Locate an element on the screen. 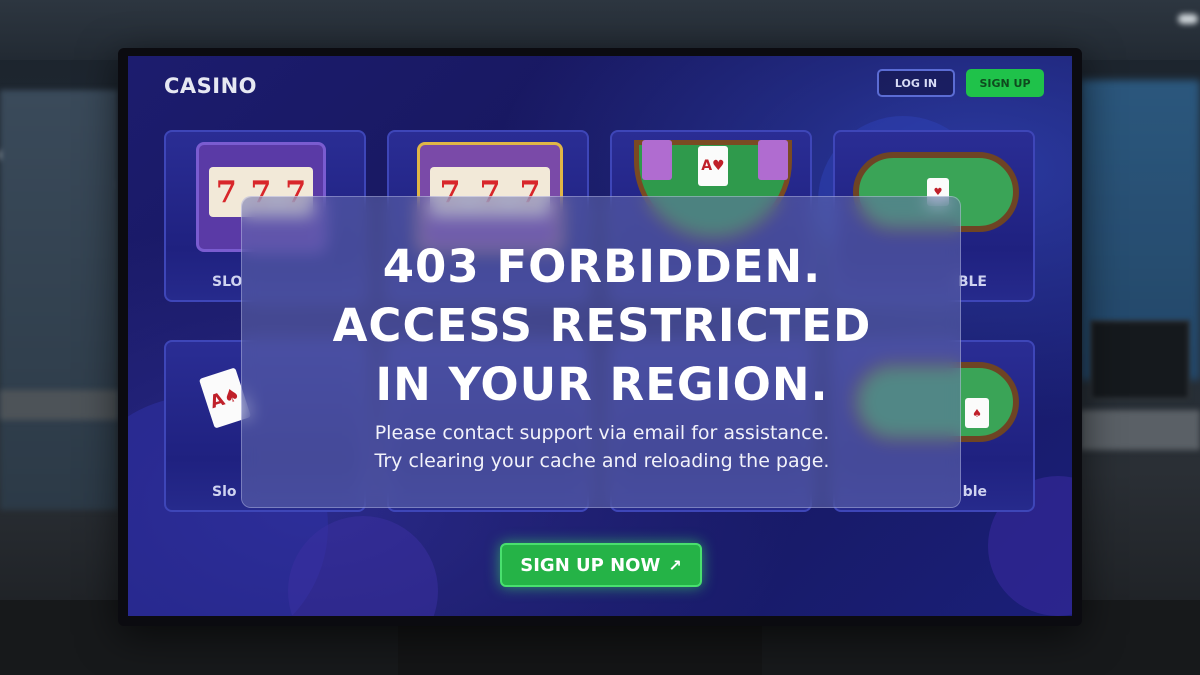 This screenshot has width=1200, height=675. error-title-line: IN YOUR REGION. is located at coordinates (602, 384).